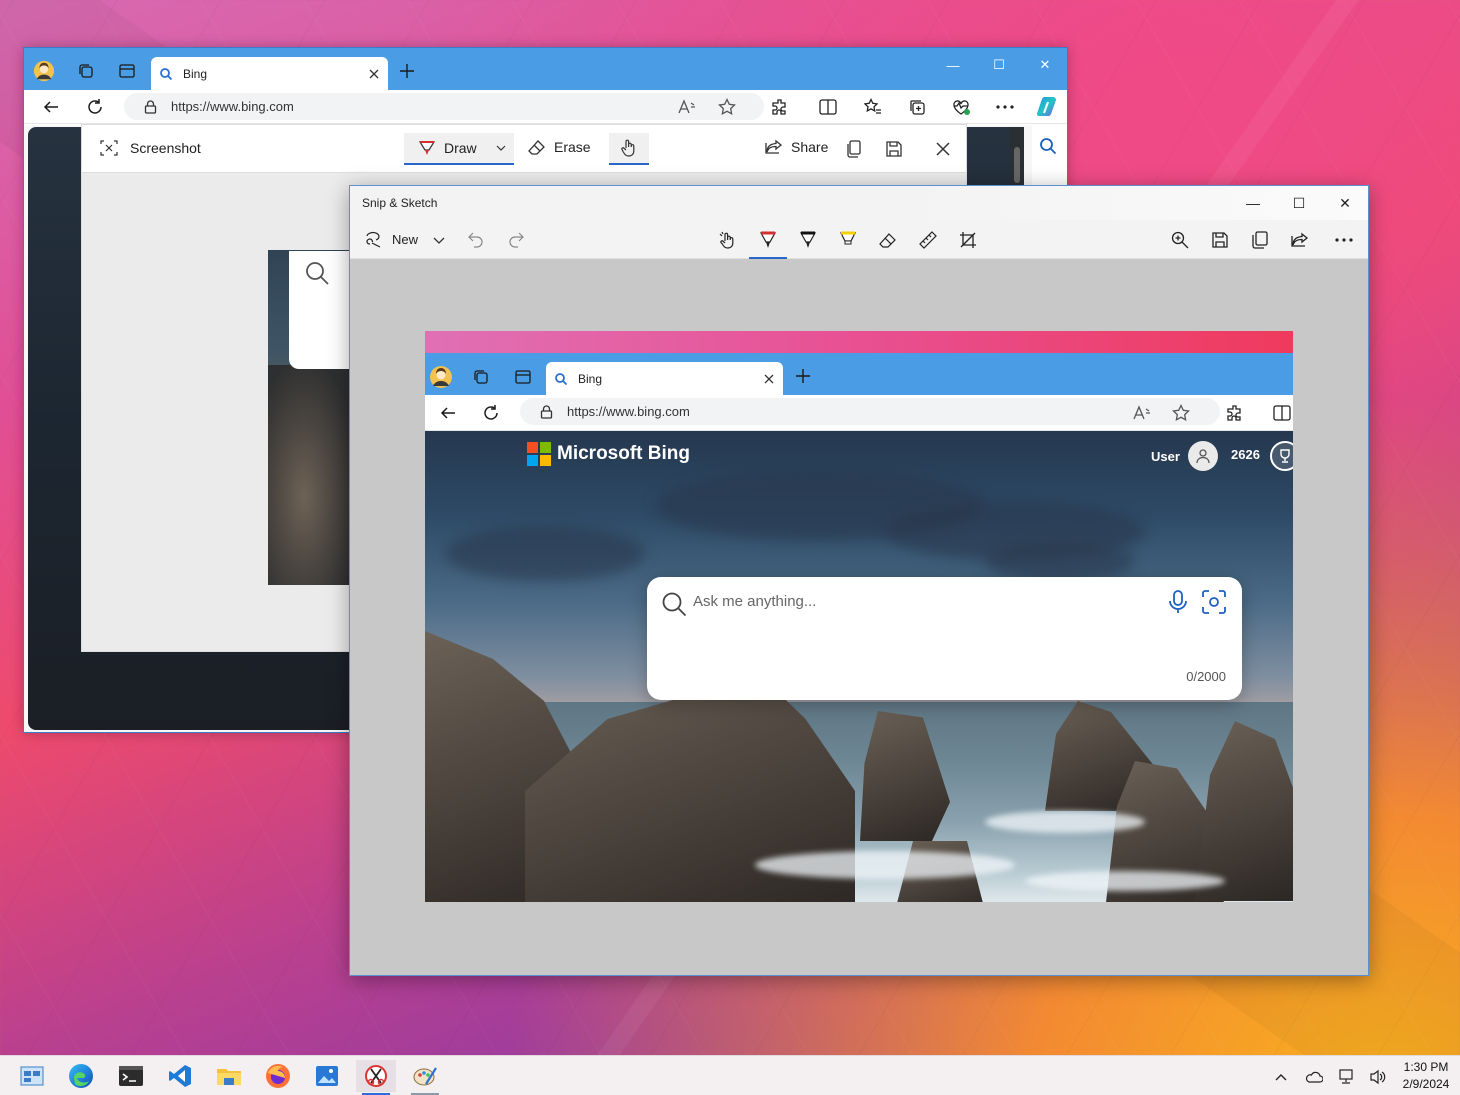 The height and width of the screenshot is (1095, 1460). I want to click on search-icon, so click(674, 604).